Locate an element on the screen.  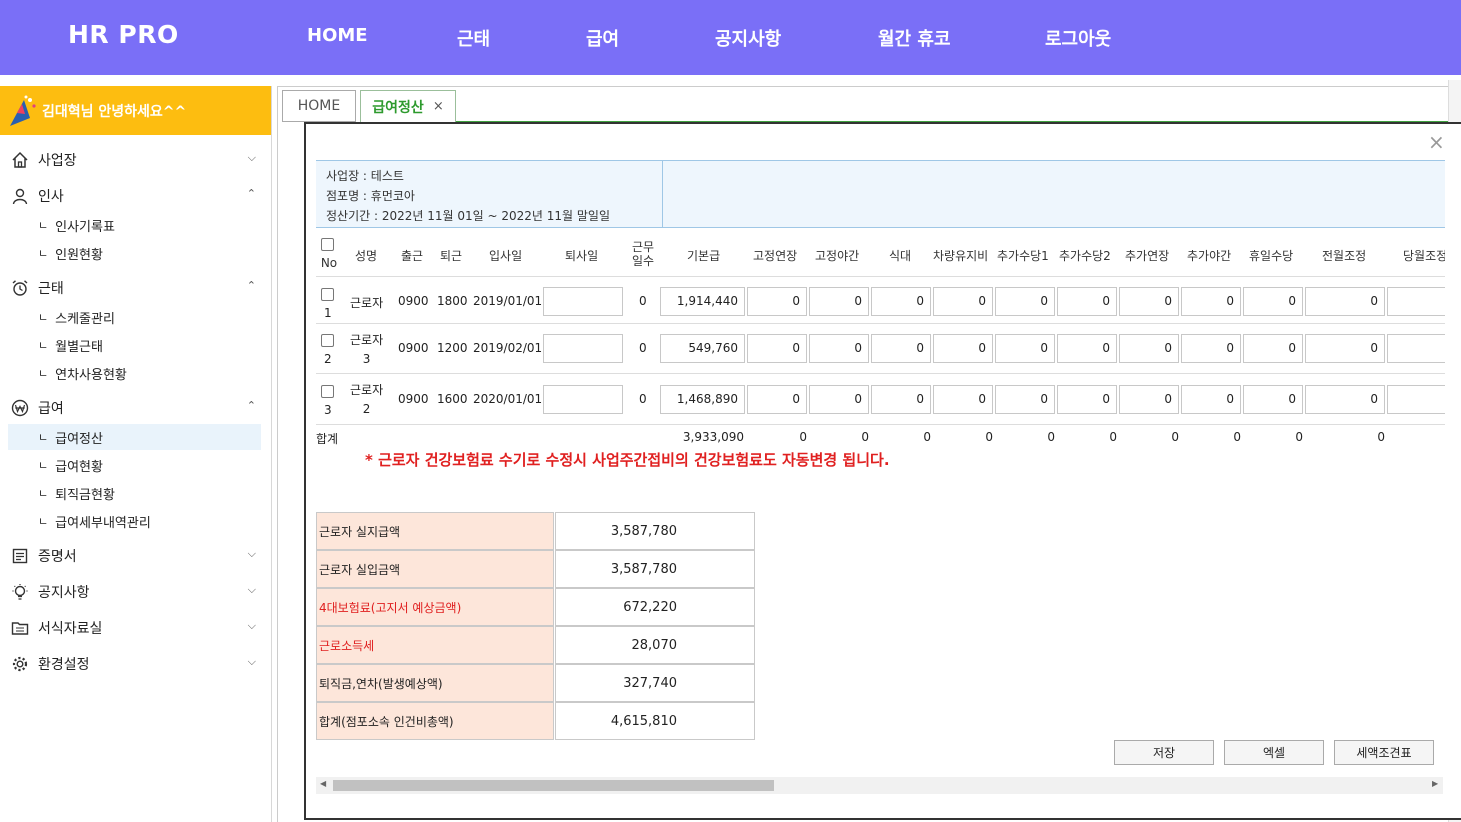
menu-payroll: 급여 ⌃ is located at coordinates (135, 408).